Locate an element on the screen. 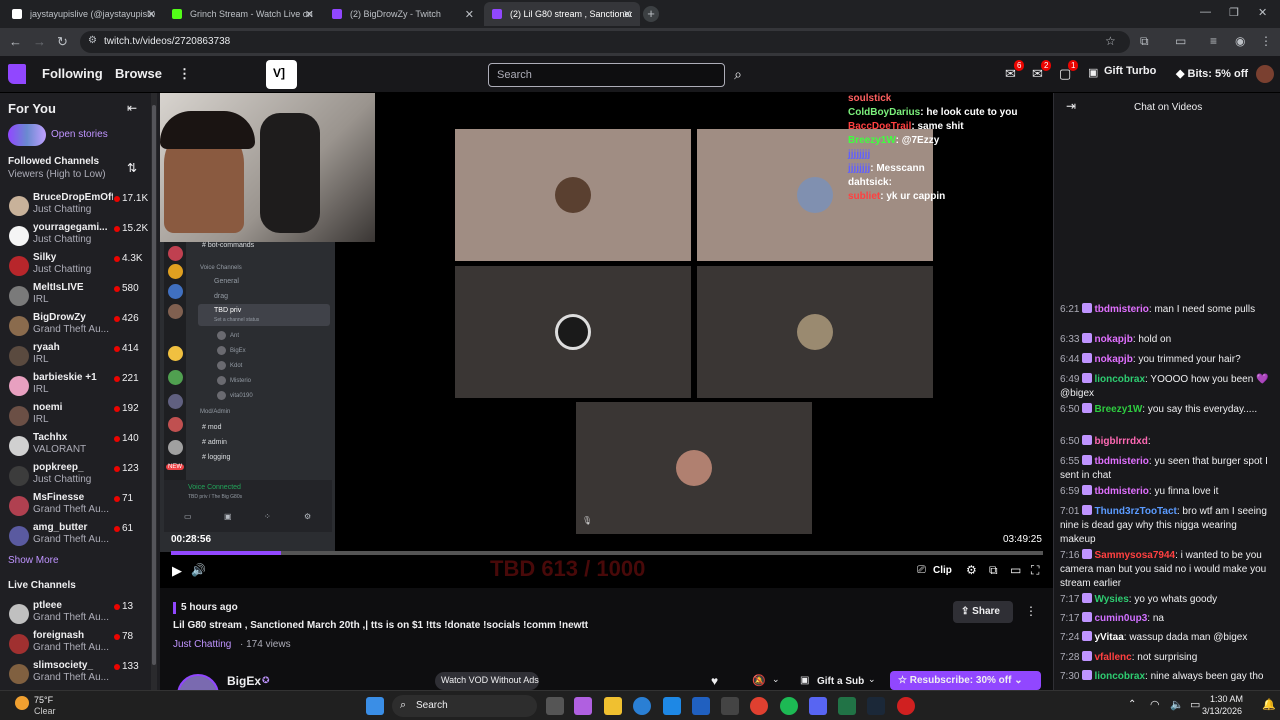 This screenshot has height=720, width=1280. search-input: Search is located at coordinates (606, 75).